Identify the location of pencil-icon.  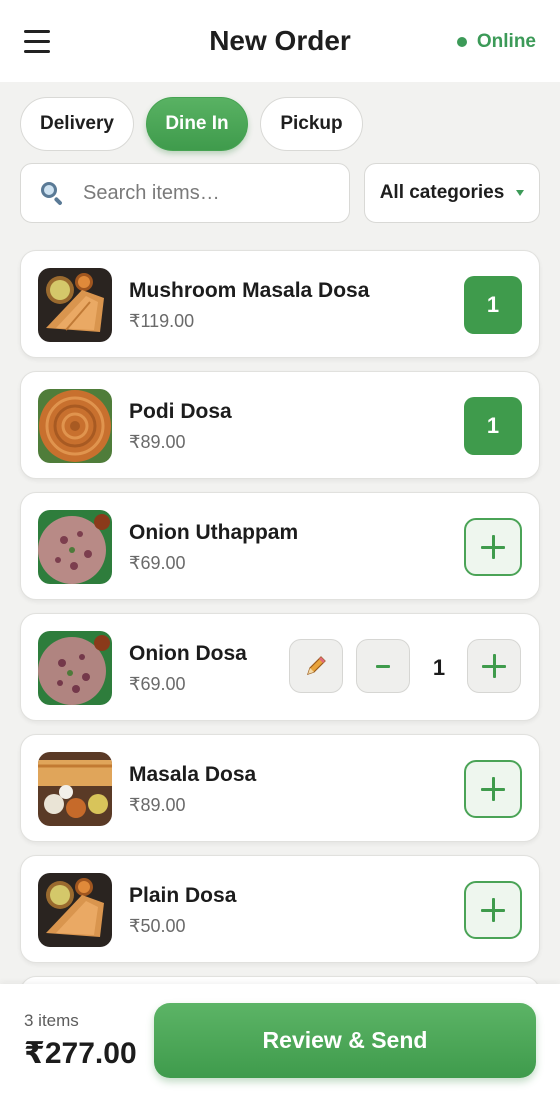
(316, 665).